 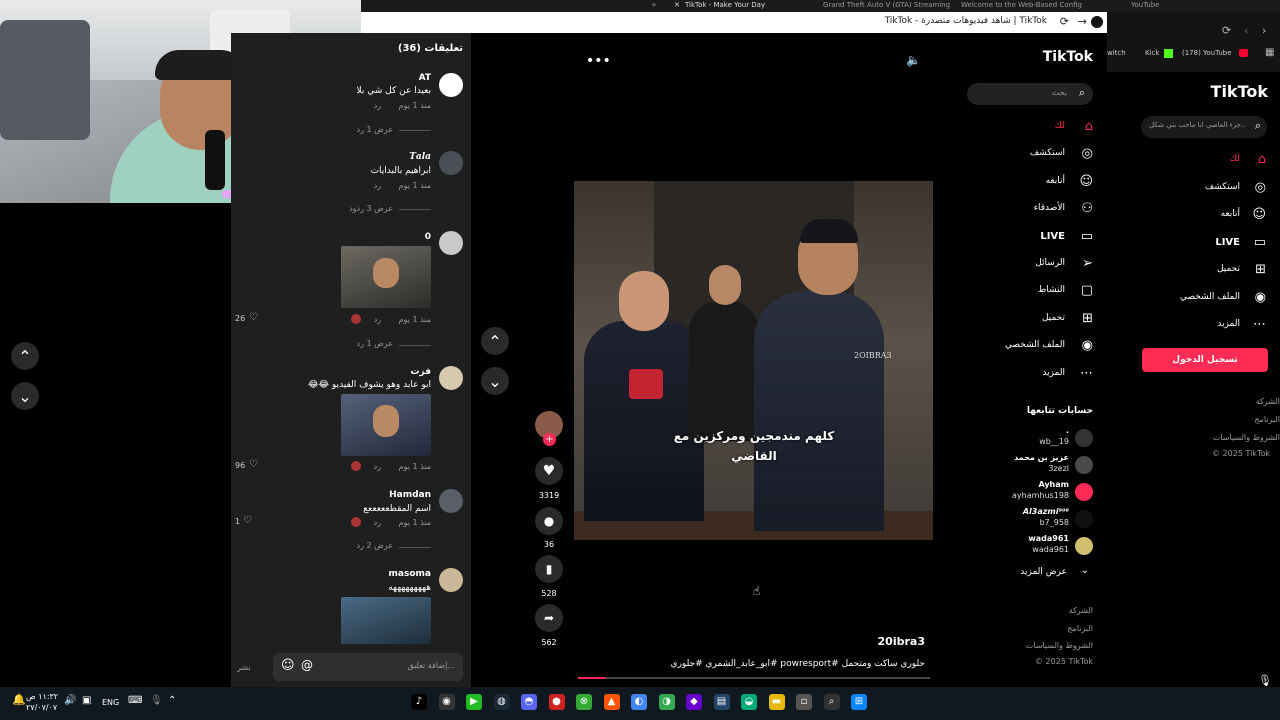 I want to click on keyboard-icon: ⌨, so click(x=135, y=700).